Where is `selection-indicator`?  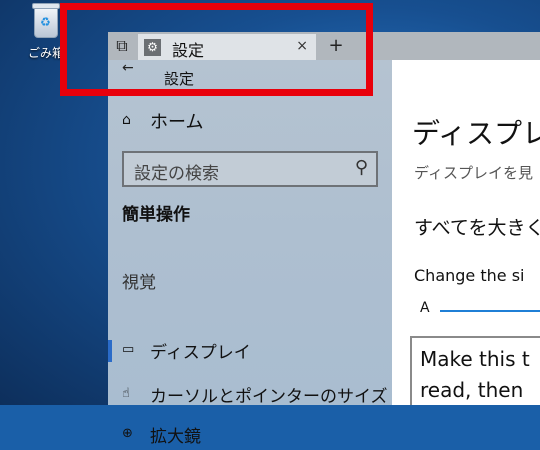 selection-indicator is located at coordinates (110, 351).